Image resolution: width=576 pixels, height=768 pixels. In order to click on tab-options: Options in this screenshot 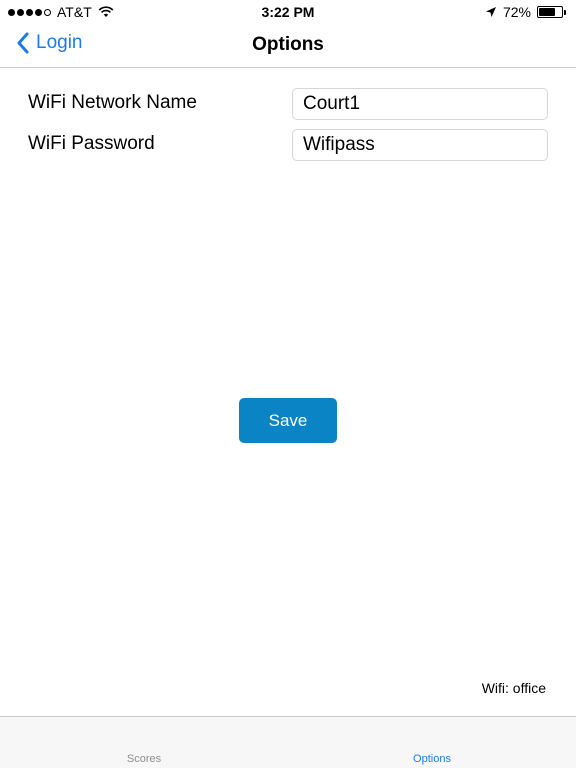, I will do `click(432, 759)`.